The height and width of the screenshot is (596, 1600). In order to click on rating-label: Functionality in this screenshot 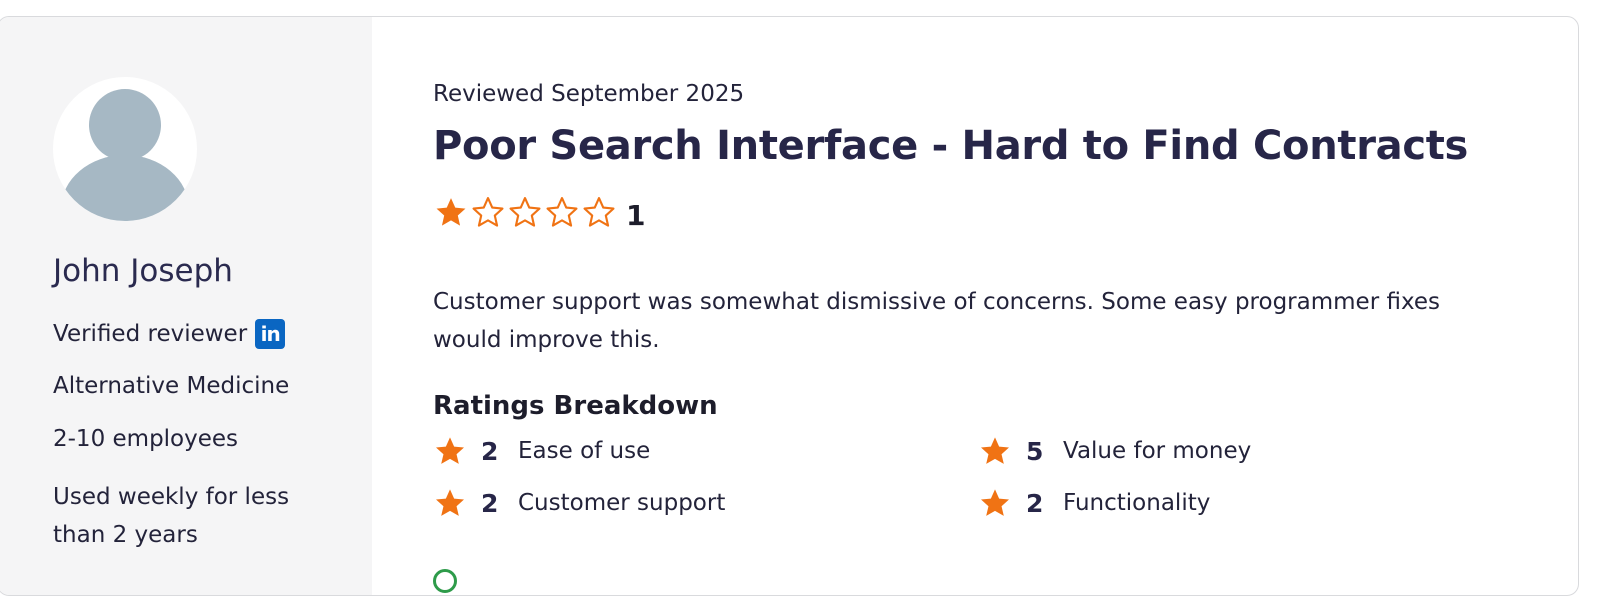, I will do `click(1137, 503)`.